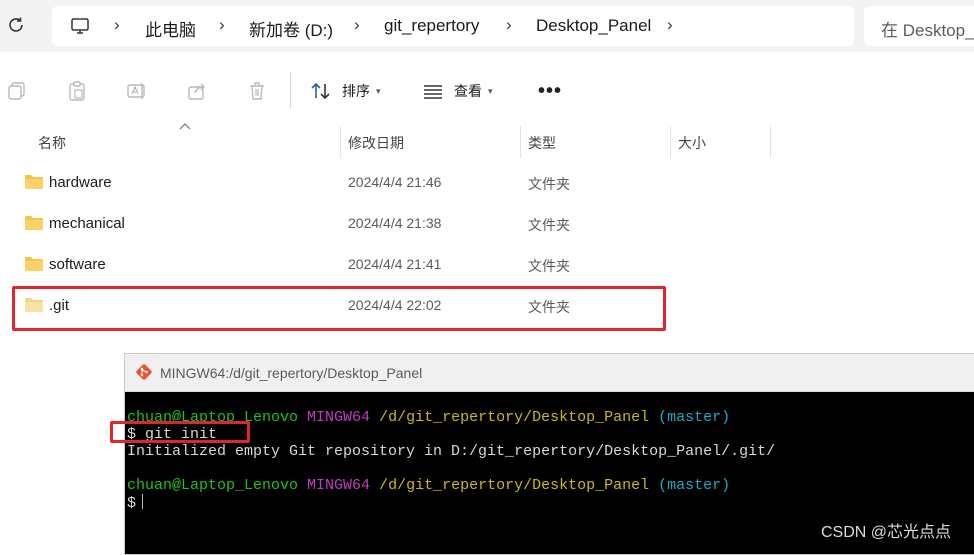 Image resolution: width=974 pixels, height=555 pixels. I want to click on search-input: 在 Desktop_Panel 中搜索, so click(919, 26).